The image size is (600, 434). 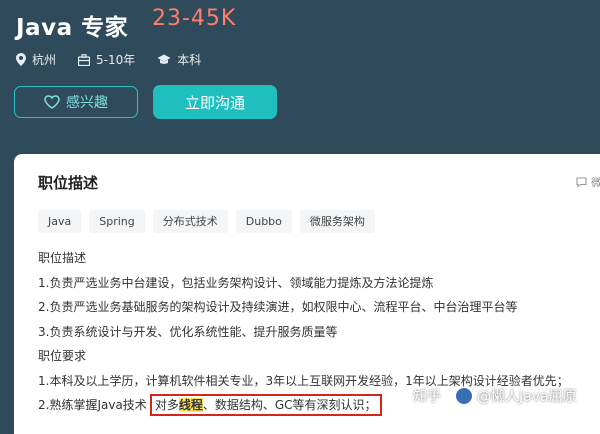 I want to click on heart-icon, so click(x=52, y=102).